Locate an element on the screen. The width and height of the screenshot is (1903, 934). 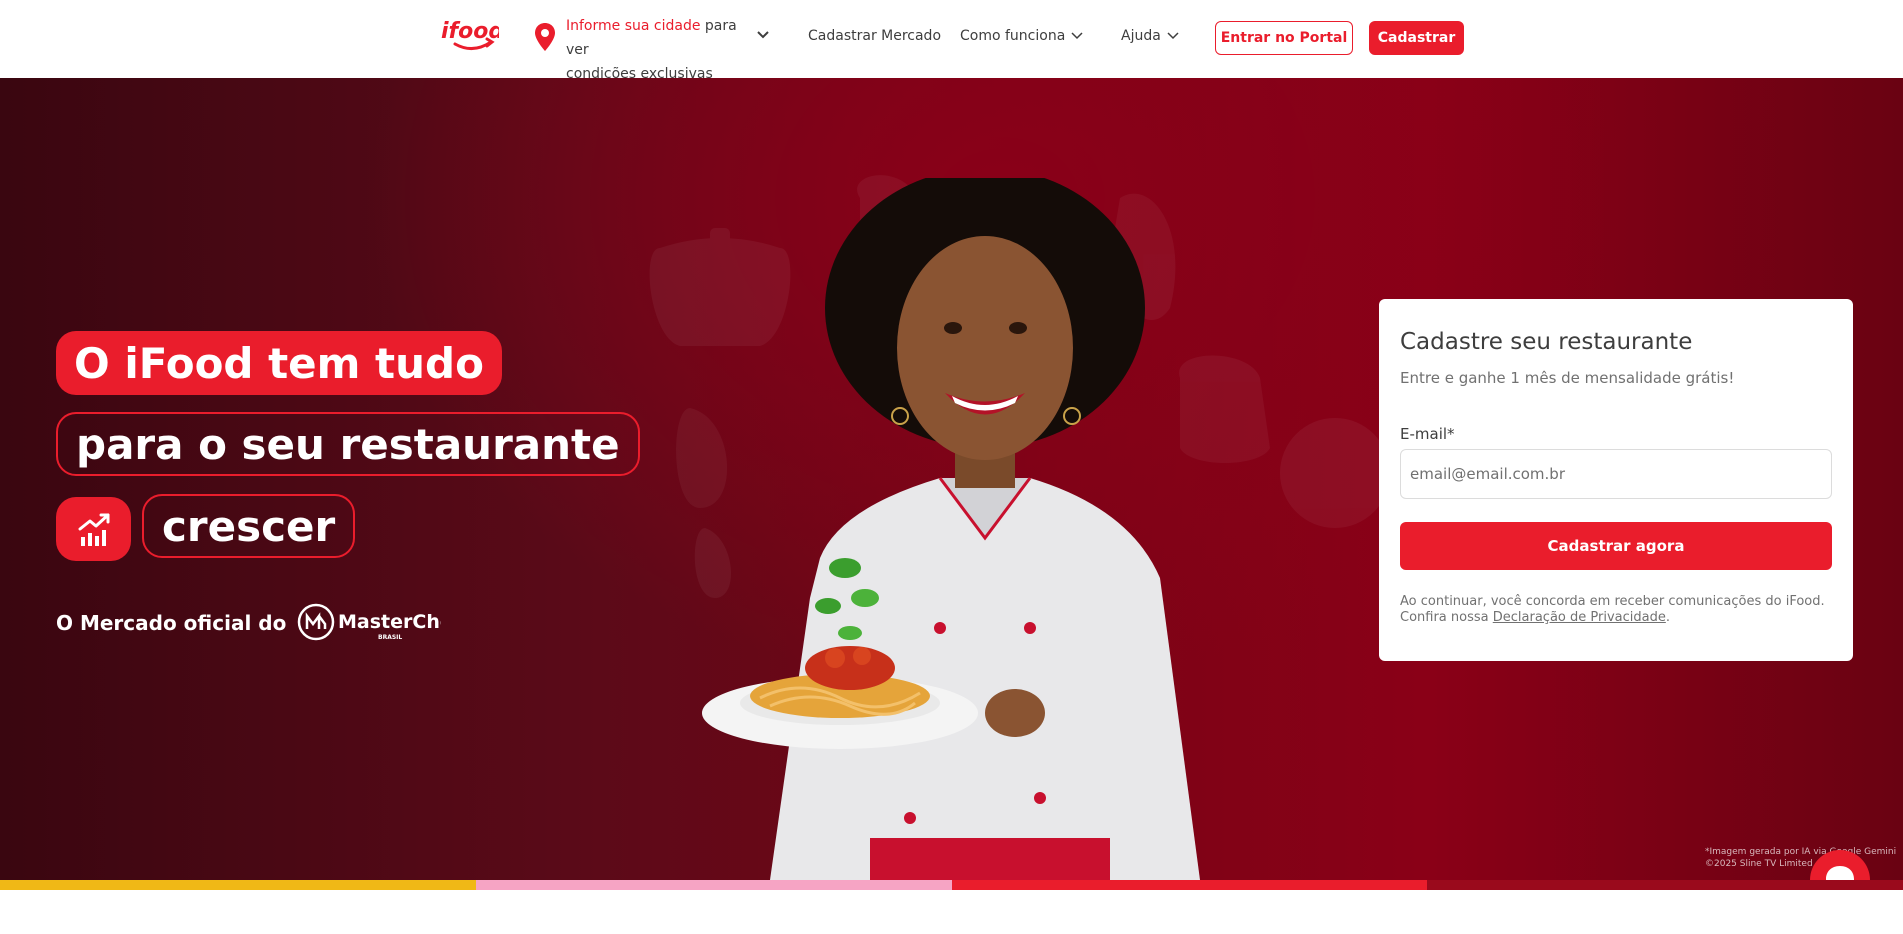
masterchef-logo: MasterChef BRASIL is located at coordinates (369, 622).